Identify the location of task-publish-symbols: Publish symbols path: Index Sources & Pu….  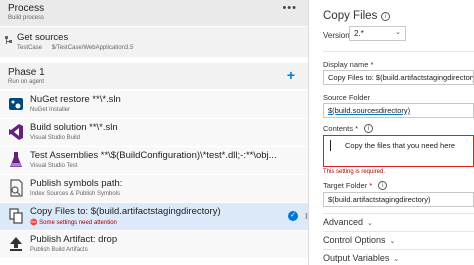
(154, 188).